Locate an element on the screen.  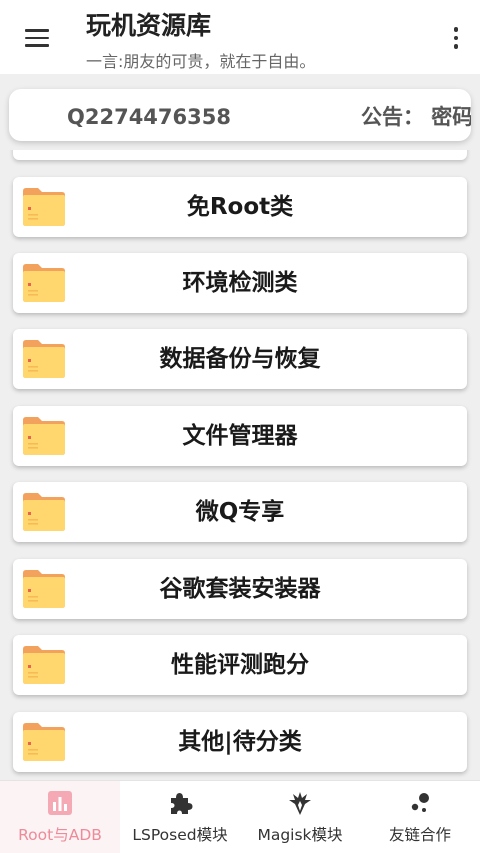
category-card: 性能评测跑分 is located at coordinates (240, 665).